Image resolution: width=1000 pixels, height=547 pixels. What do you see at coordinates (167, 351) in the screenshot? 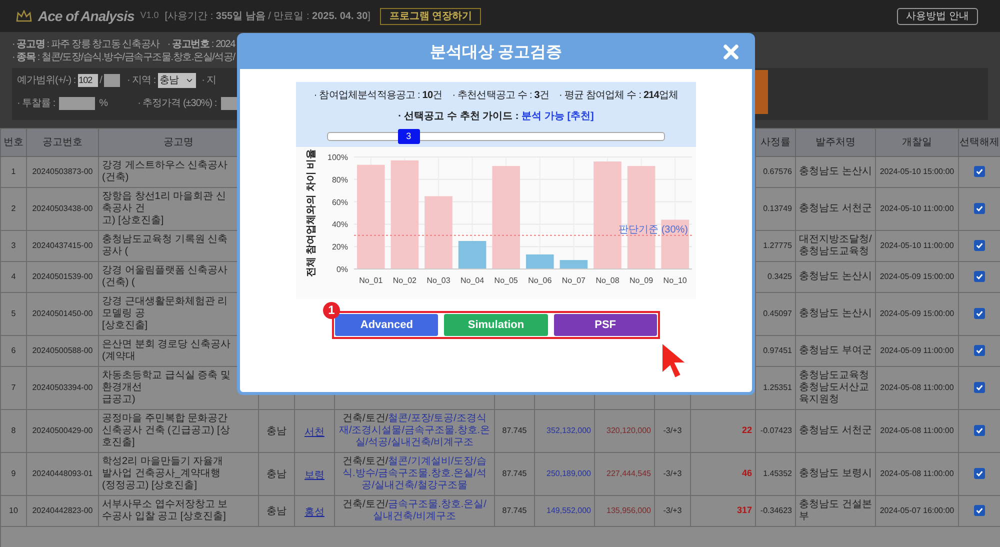
I see `table-cell-text: 은산면 분회 경로당 신축공사(계약대` at bounding box center [167, 351].